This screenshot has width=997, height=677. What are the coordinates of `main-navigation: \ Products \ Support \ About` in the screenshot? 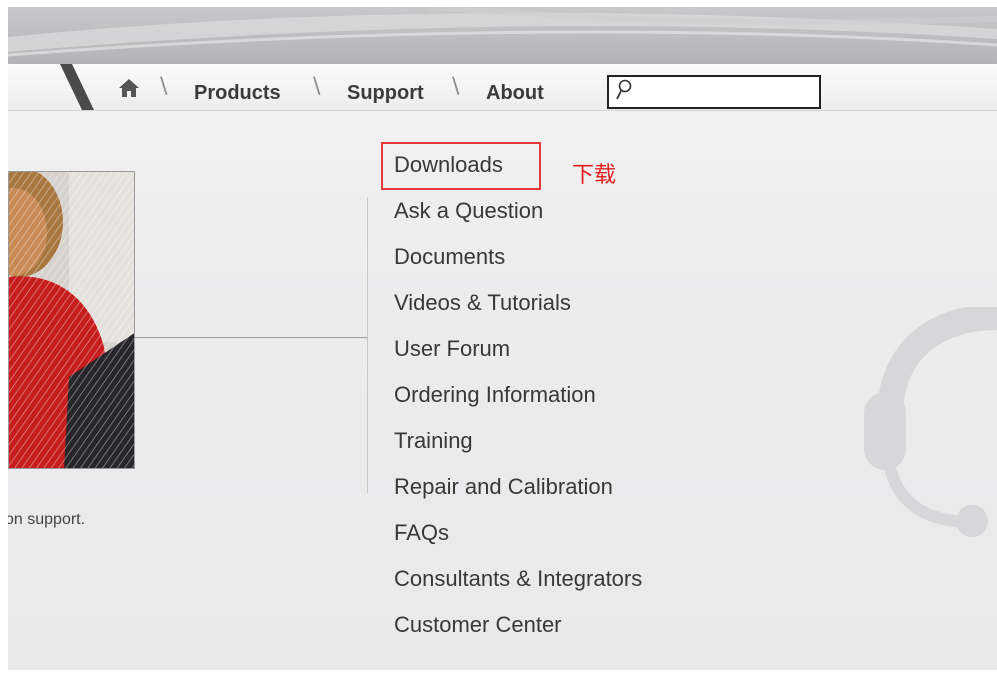 It's located at (502, 87).